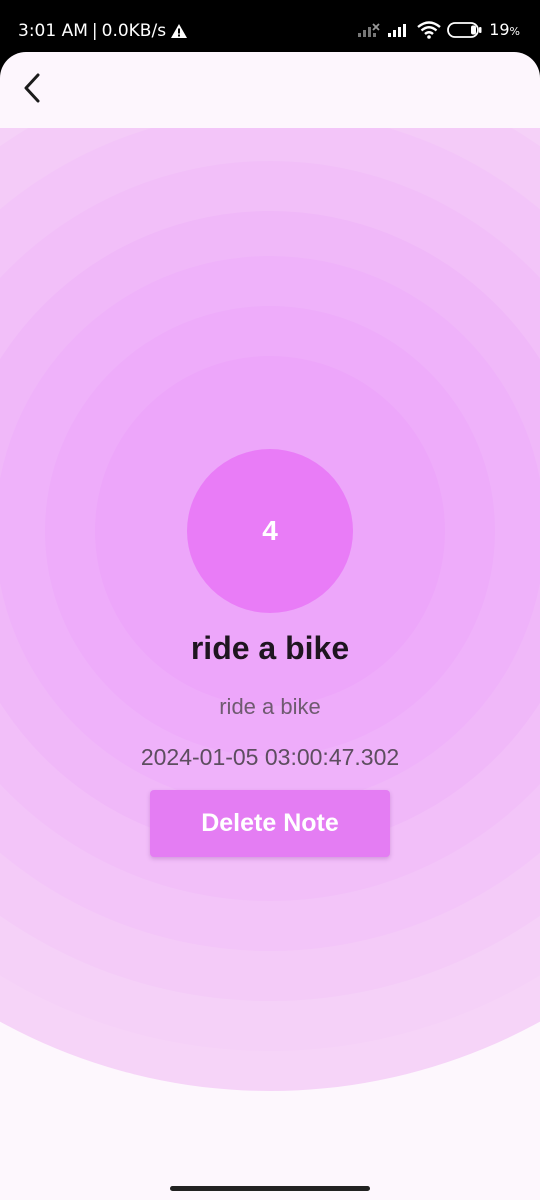  I want to click on back-button, so click(32, 90).